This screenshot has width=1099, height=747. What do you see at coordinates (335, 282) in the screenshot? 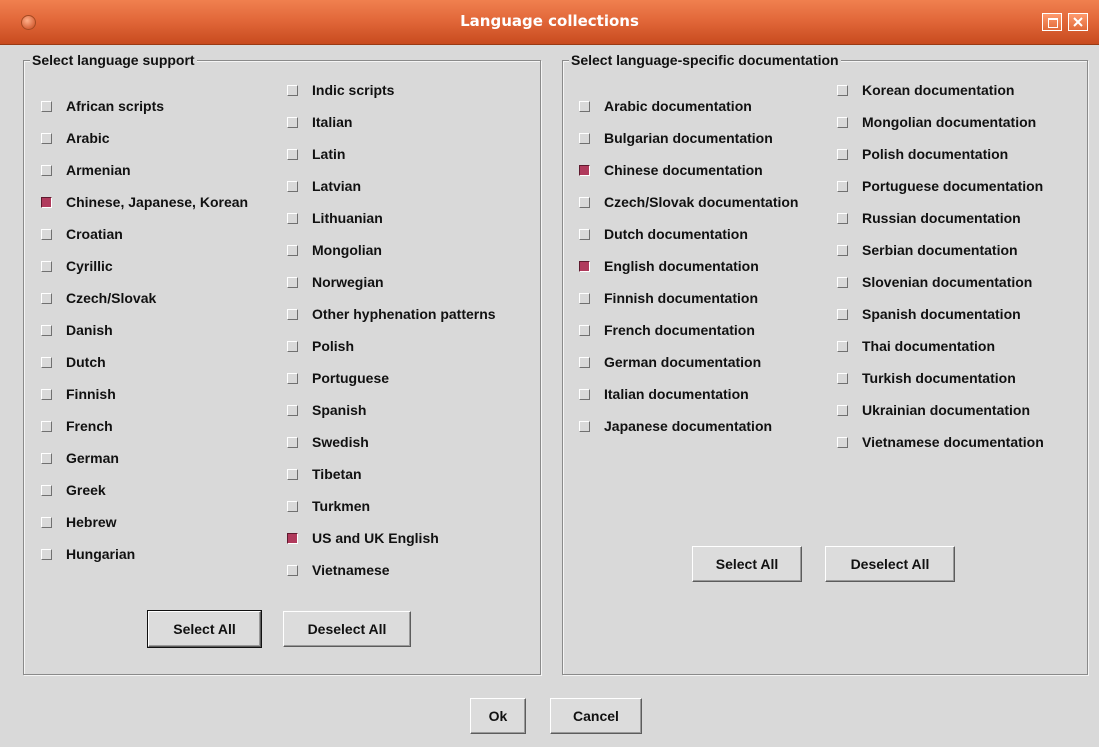
I see `language-checkbox: Norwegian` at bounding box center [335, 282].